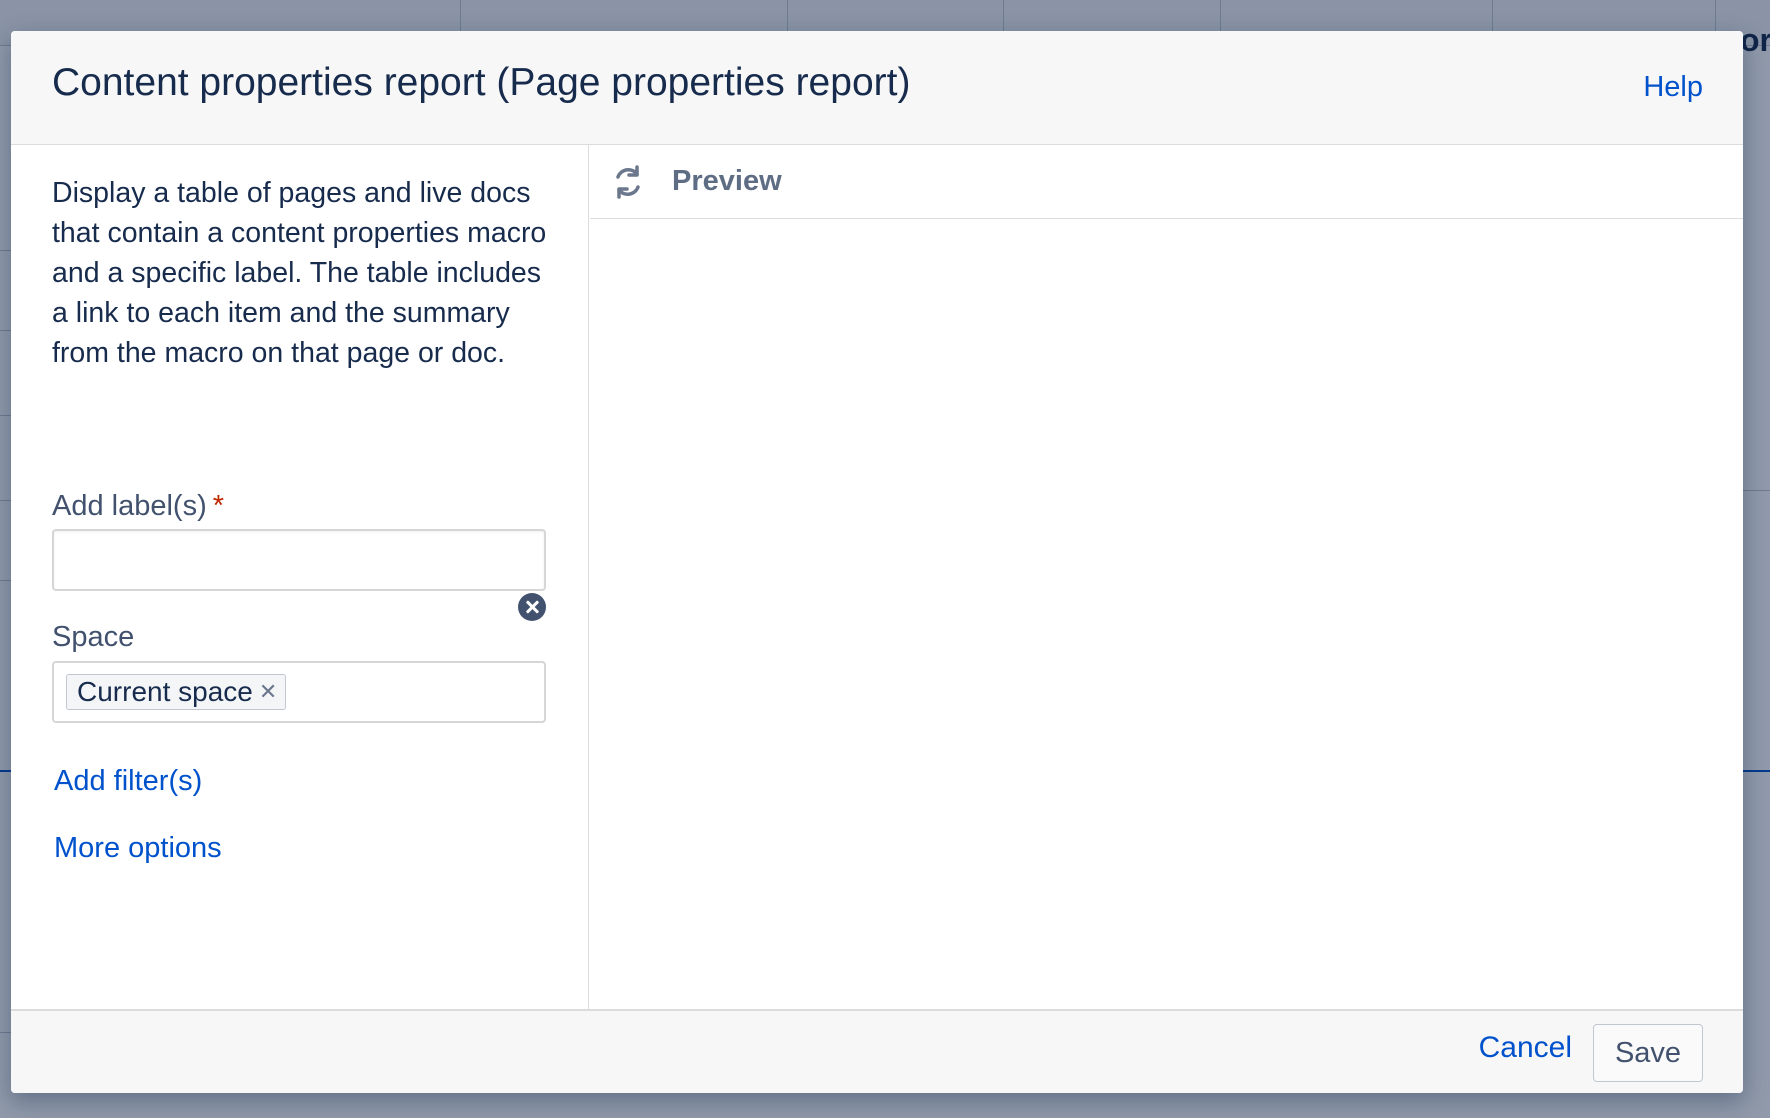 This screenshot has width=1770, height=1118. What do you see at coordinates (877, 1051) in the screenshot?
I see `dialog-footer: Cancel Save` at bounding box center [877, 1051].